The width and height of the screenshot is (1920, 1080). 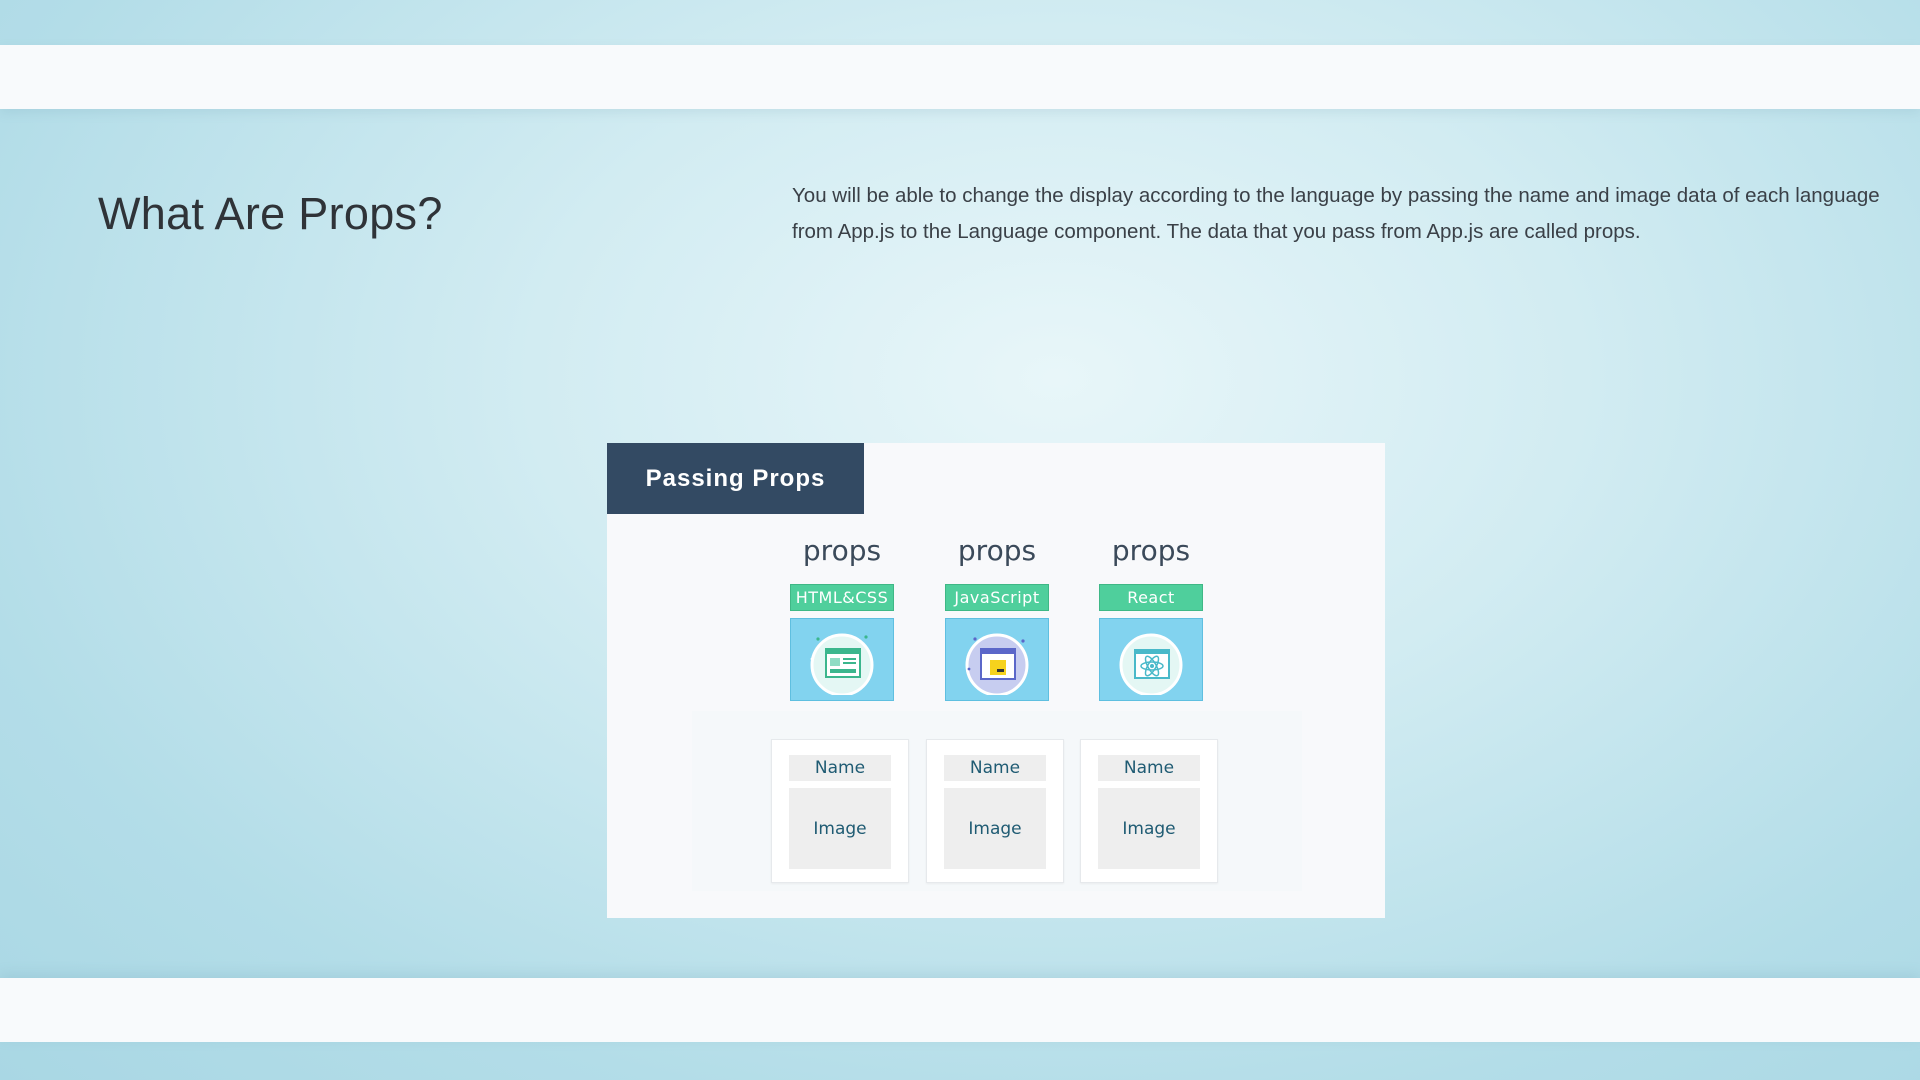 What do you see at coordinates (735, 478) in the screenshot?
I see `diagram-tab-label: Passing Props` at bounding box center [735, 478].